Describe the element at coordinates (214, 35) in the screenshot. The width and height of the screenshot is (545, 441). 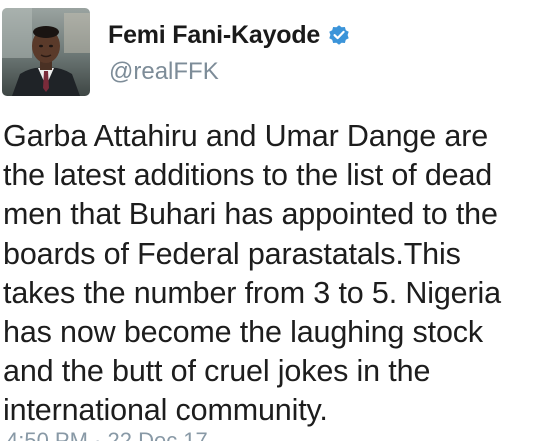
I see `author-display-name: Femi Fani-Kayode` at that location.